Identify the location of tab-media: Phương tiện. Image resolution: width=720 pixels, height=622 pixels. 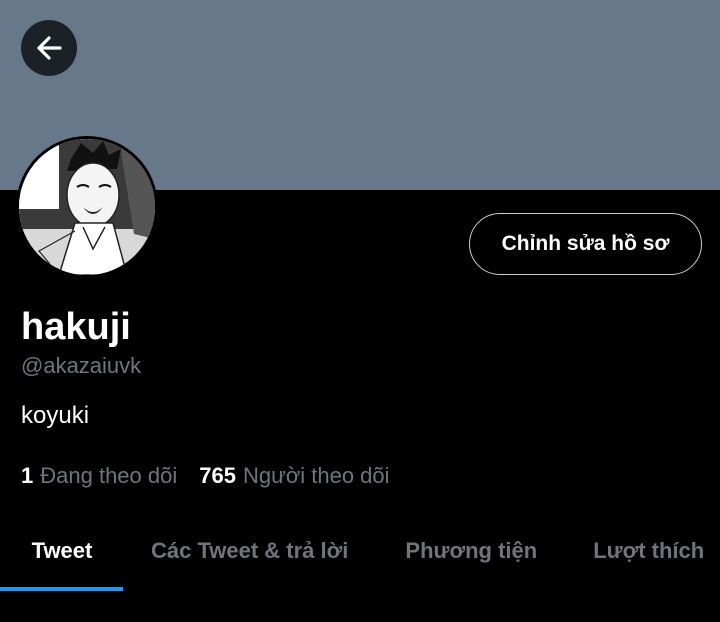
(471, 551).